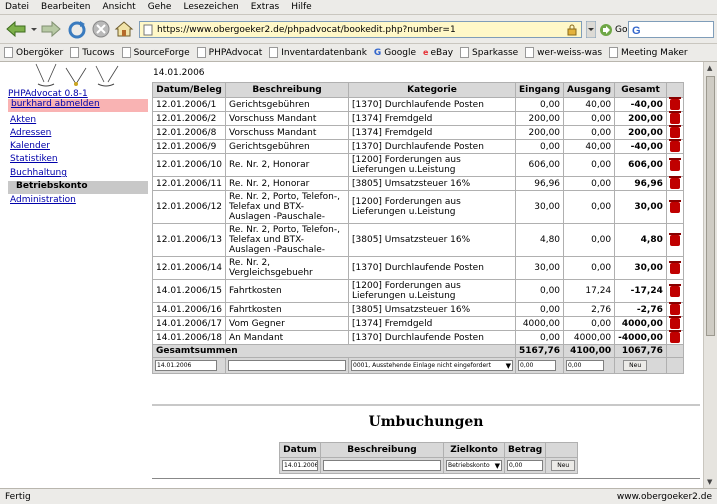 The height and width of the screenshot is (504, 717). What do you see at coordinates (189, 207) in the screenshot?
I see `cell-beleg: 12.01.2006/12` at bounding box center [189, 207].